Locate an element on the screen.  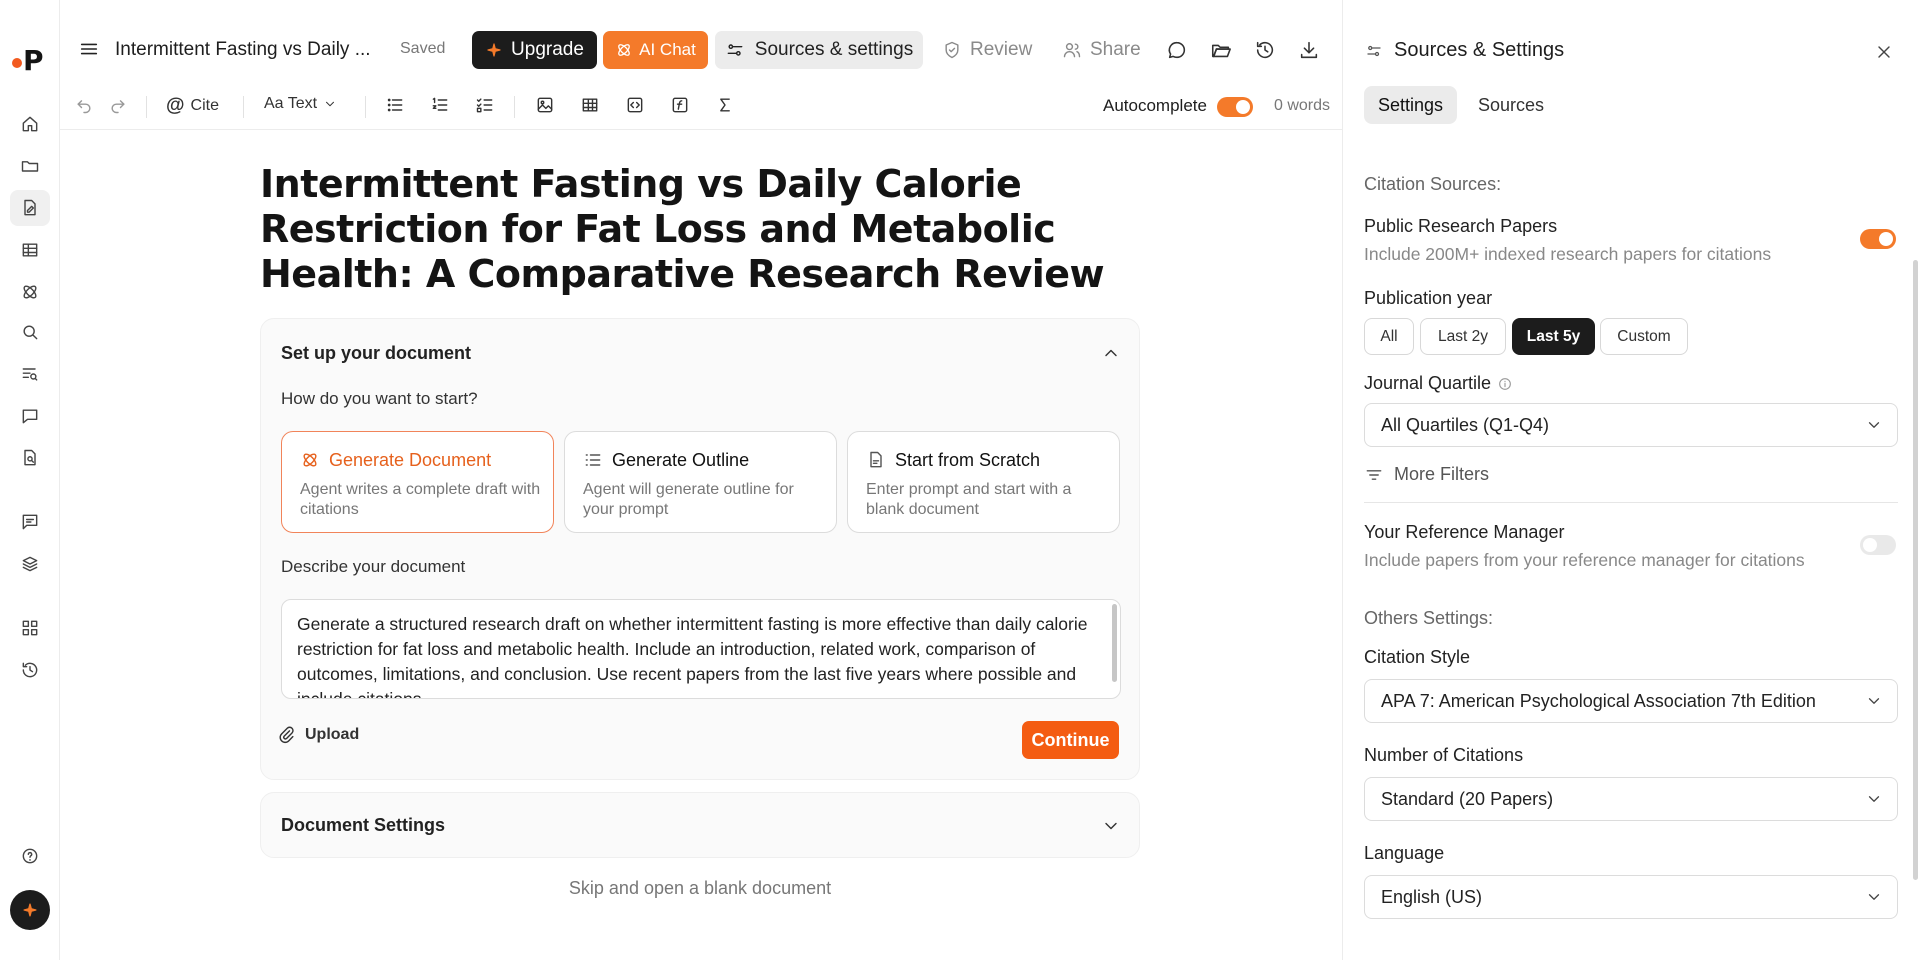
journal-quartile-text: Journal Quartile is located at coordinates (1428, 383).